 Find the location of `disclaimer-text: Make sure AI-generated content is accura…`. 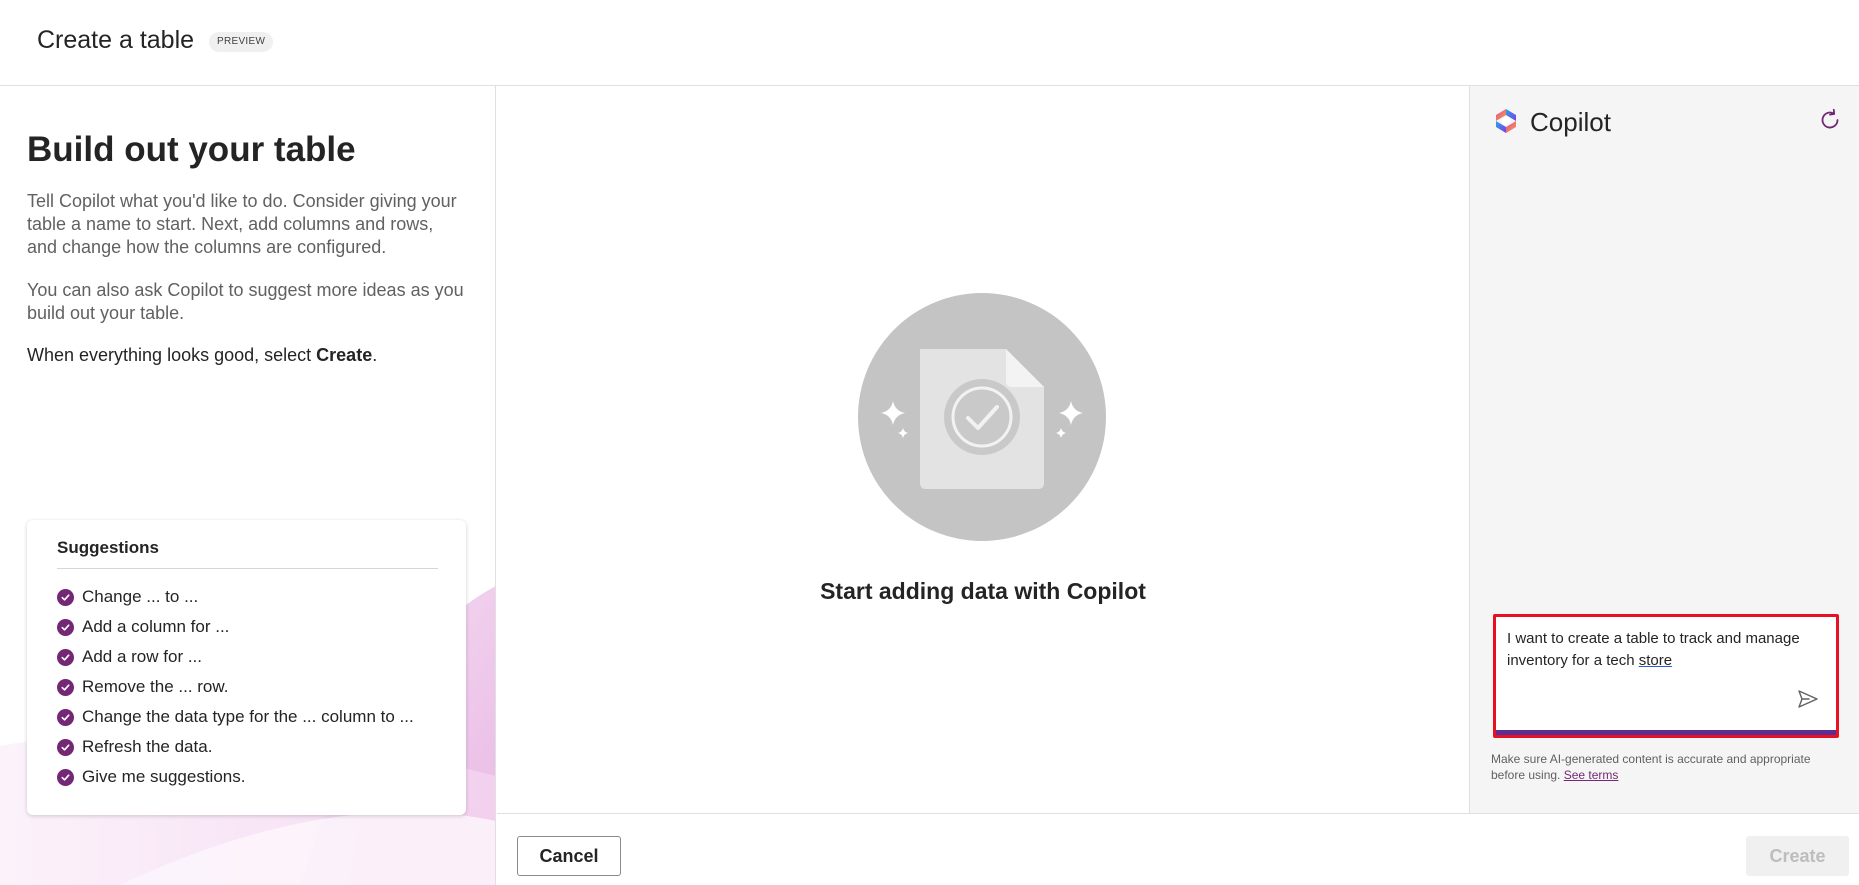

disclaimer-text: Make sure AI-generated content is accura… is located at coordinates (1651, 767).